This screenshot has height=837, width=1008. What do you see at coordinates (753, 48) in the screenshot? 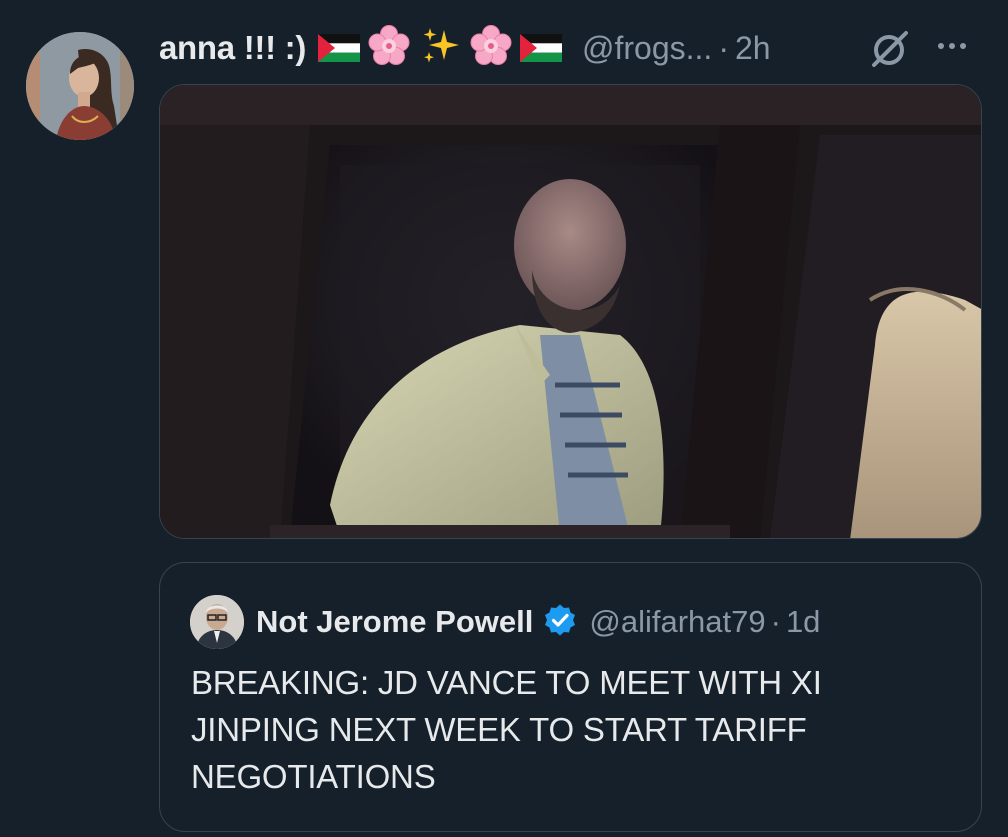
I see `tweet-timestamp: 2h` at bounding box center [753, 48].